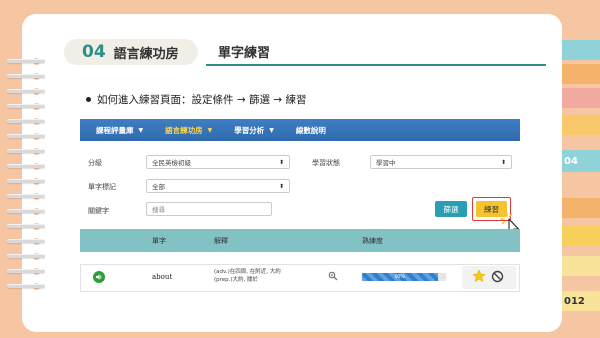 This screenshot has height=338, width=600. Describe the element at coordinates (244, 53) in the screenshot. I see `section-title: 單字練習` at that location.